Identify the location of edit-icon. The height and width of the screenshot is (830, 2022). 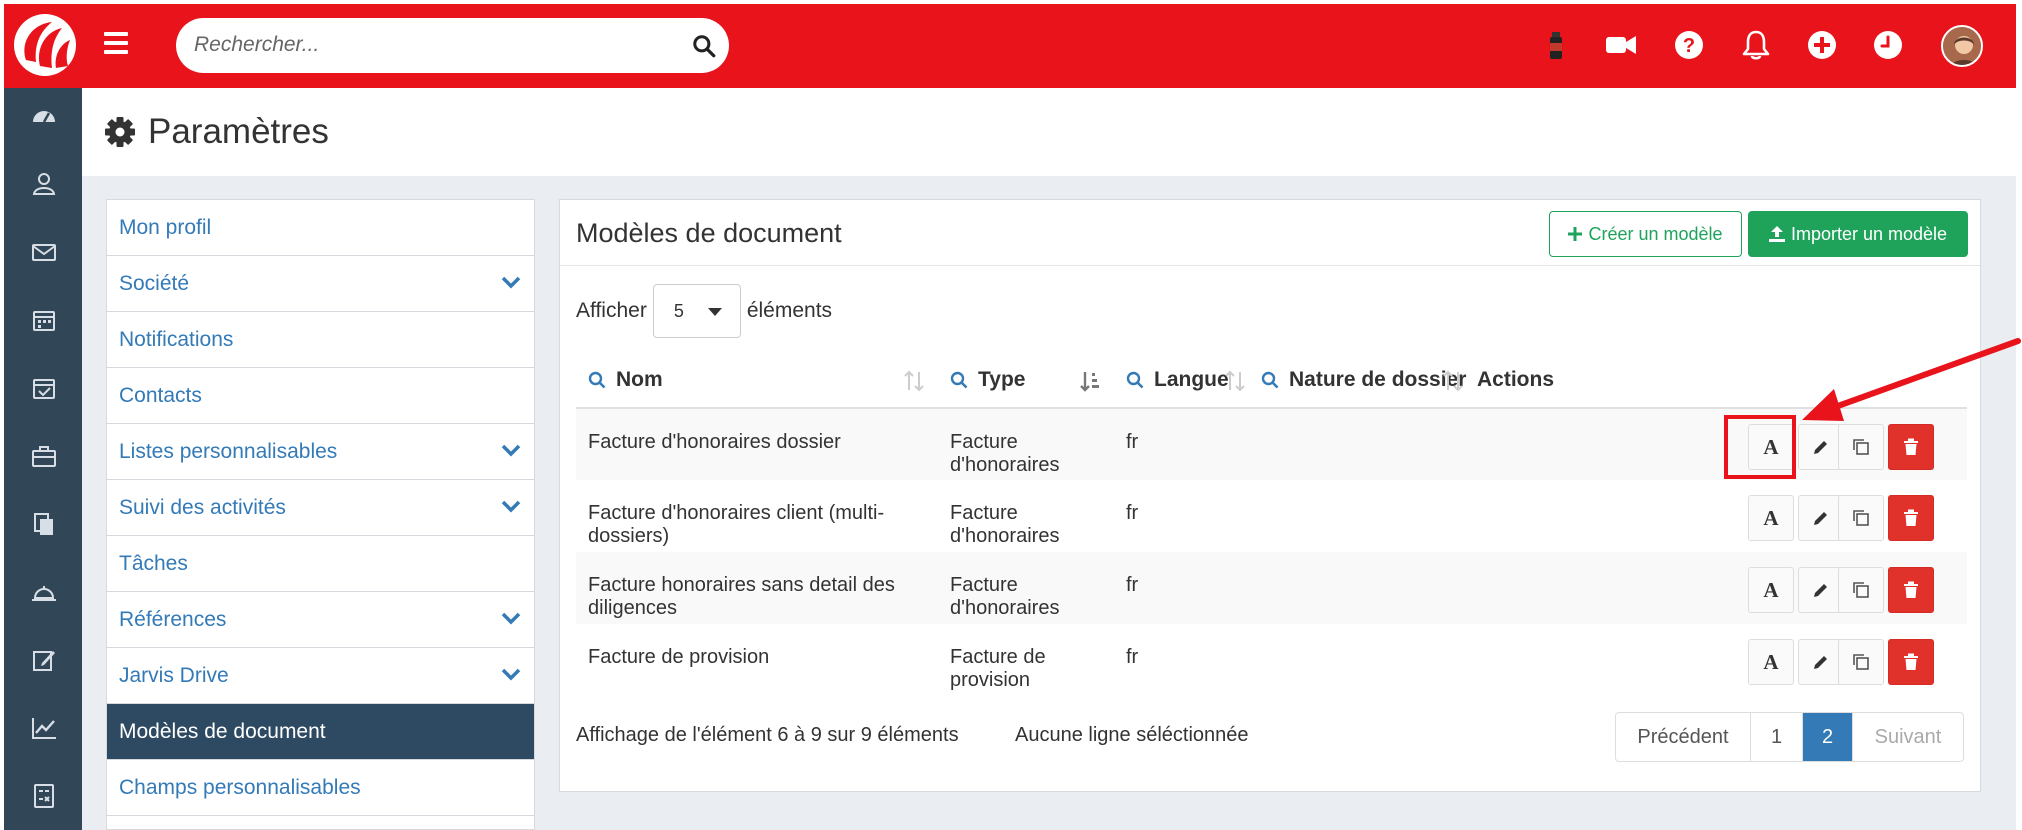
(44, 660).